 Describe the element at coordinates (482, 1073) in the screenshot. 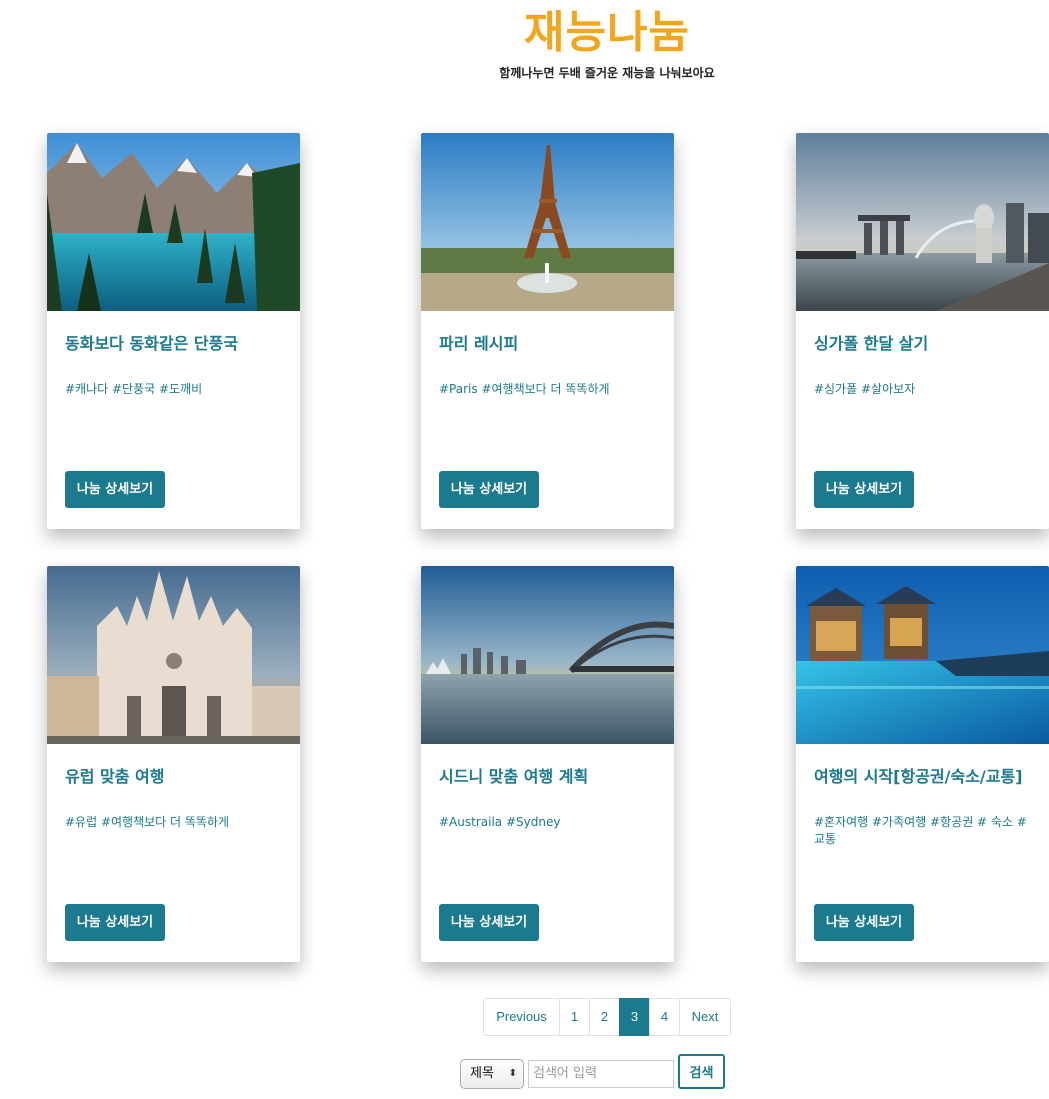

I see `select-value: 제목` at that location.